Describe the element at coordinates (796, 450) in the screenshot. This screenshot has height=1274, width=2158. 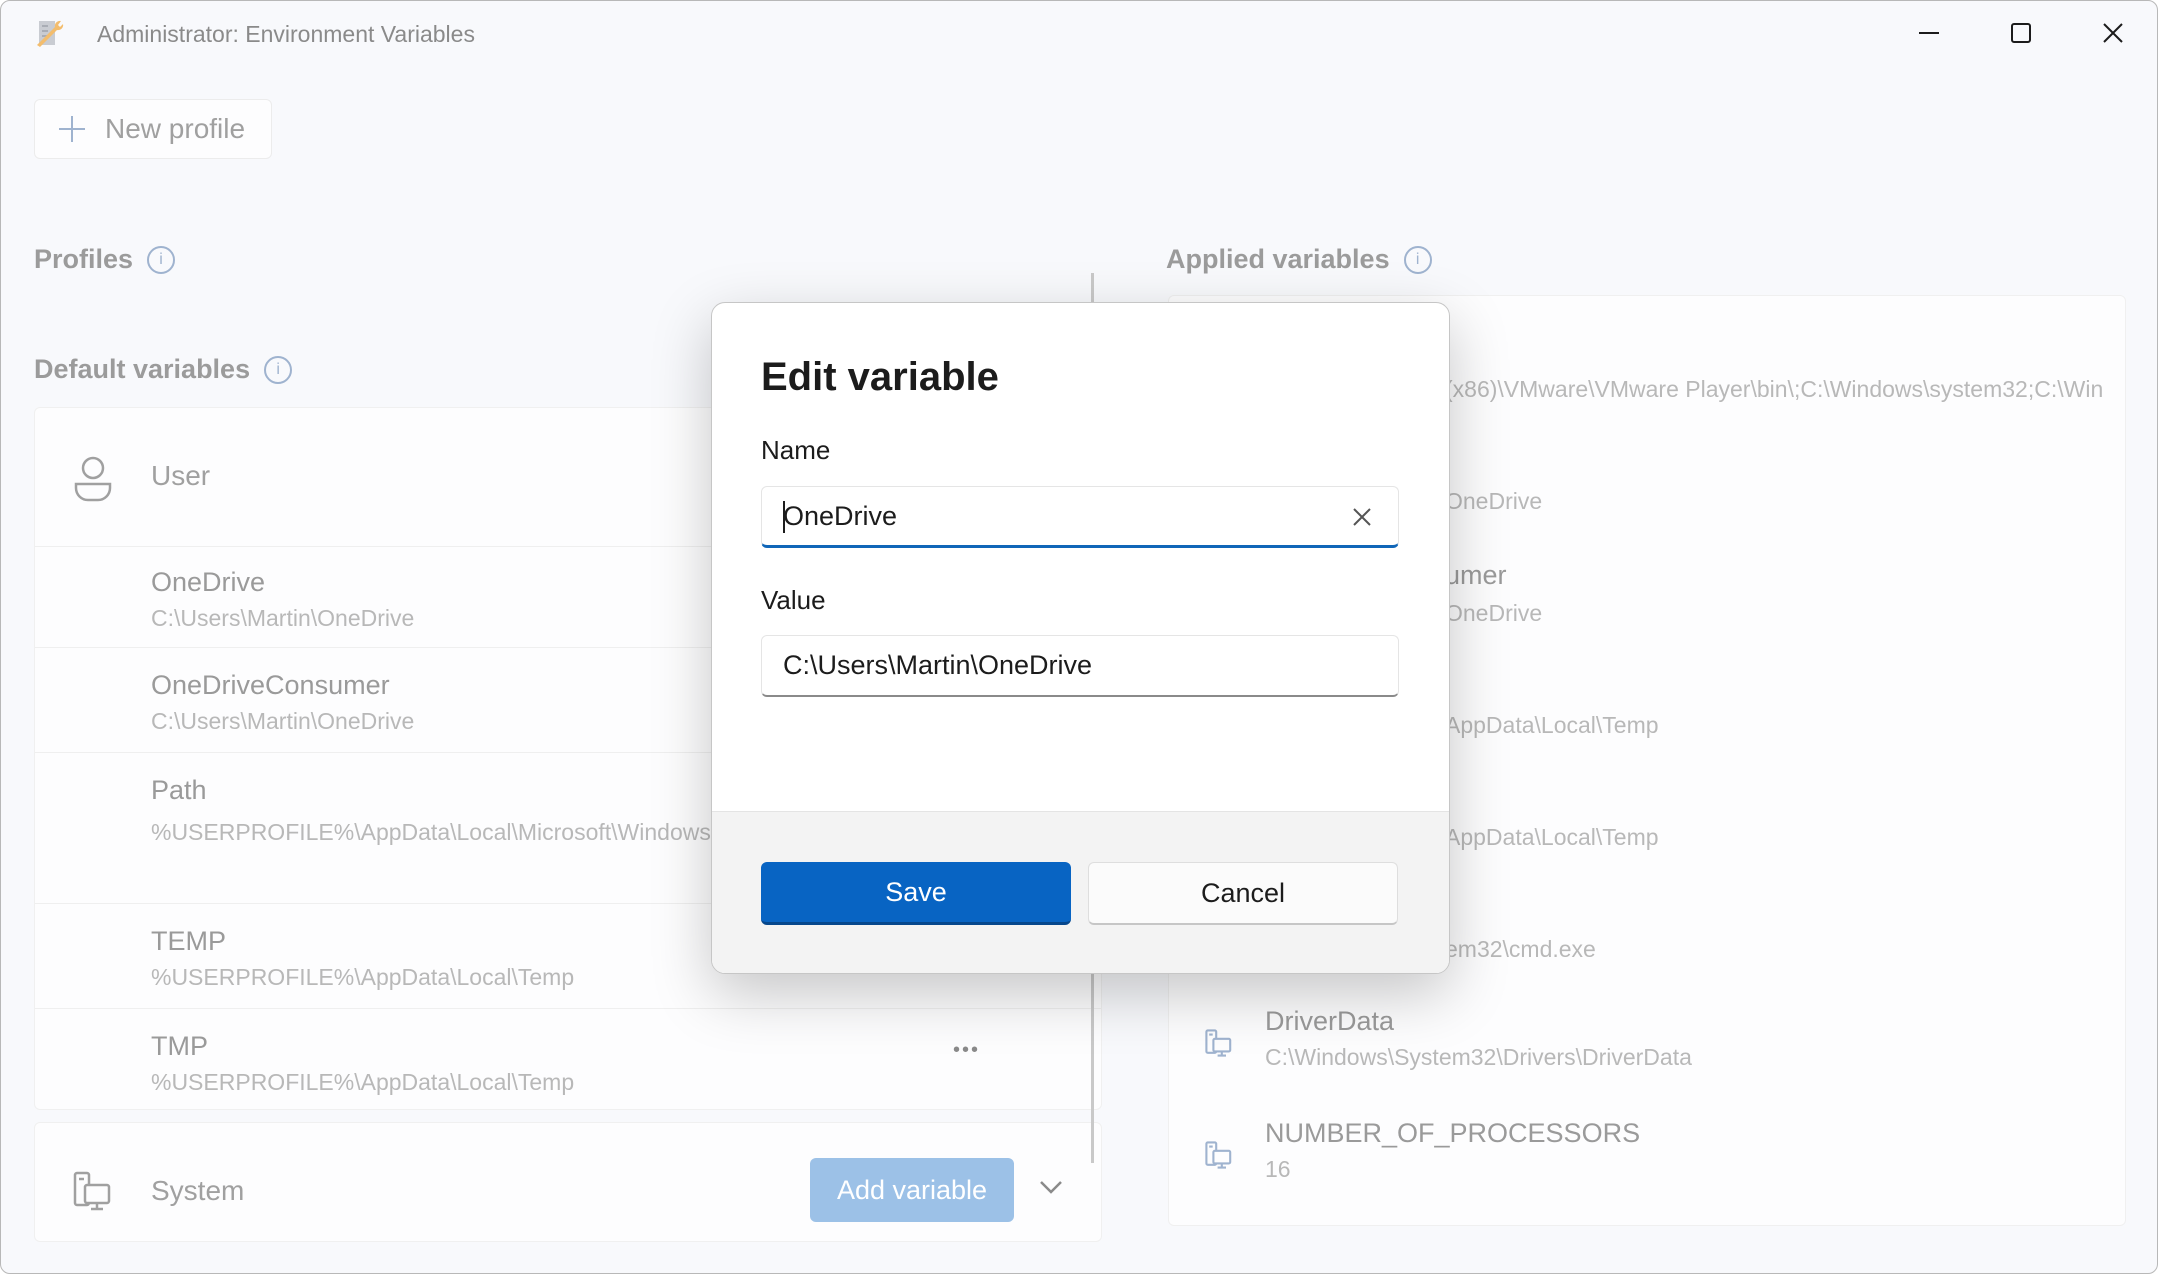
I see `name-label: Name` at that location.